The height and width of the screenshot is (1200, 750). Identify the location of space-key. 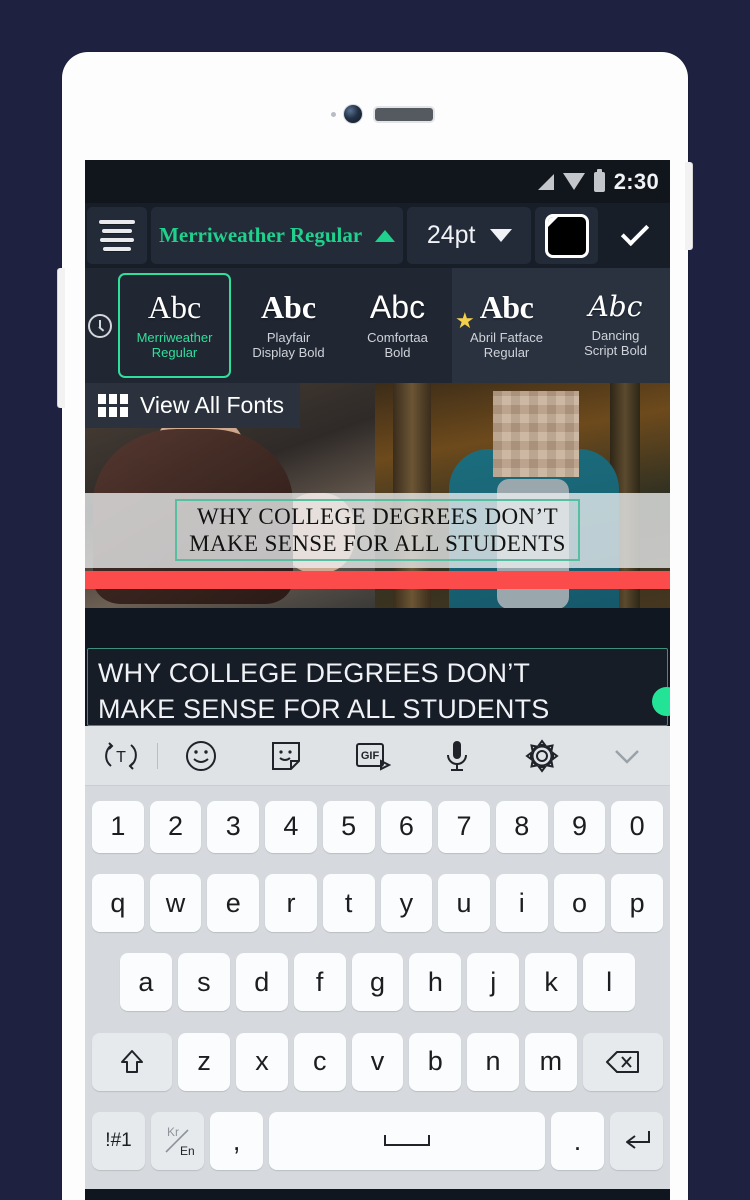
(407, 1141).